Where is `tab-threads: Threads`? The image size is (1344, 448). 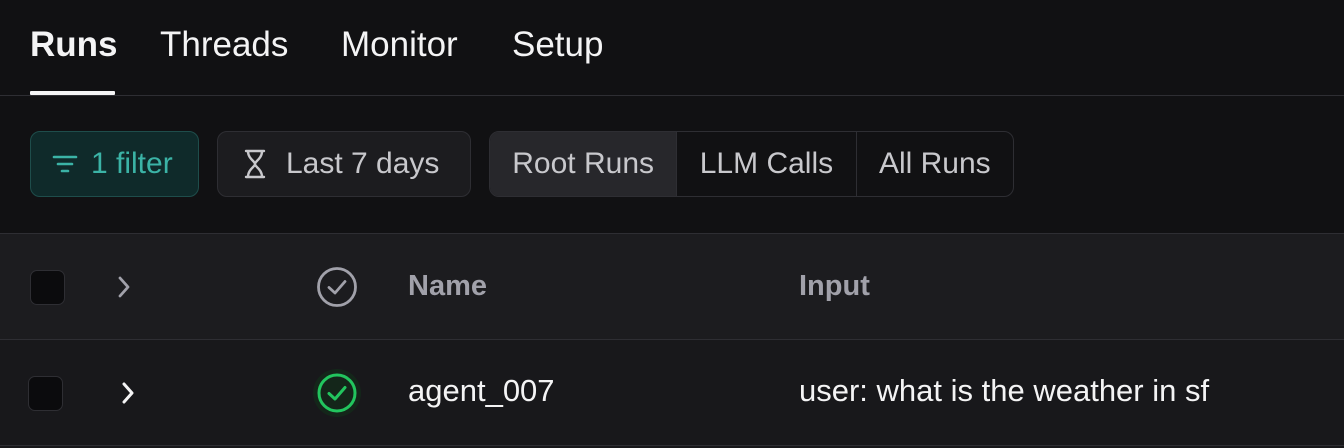 tab-threads: Threads is located at coordinates (224, 45).